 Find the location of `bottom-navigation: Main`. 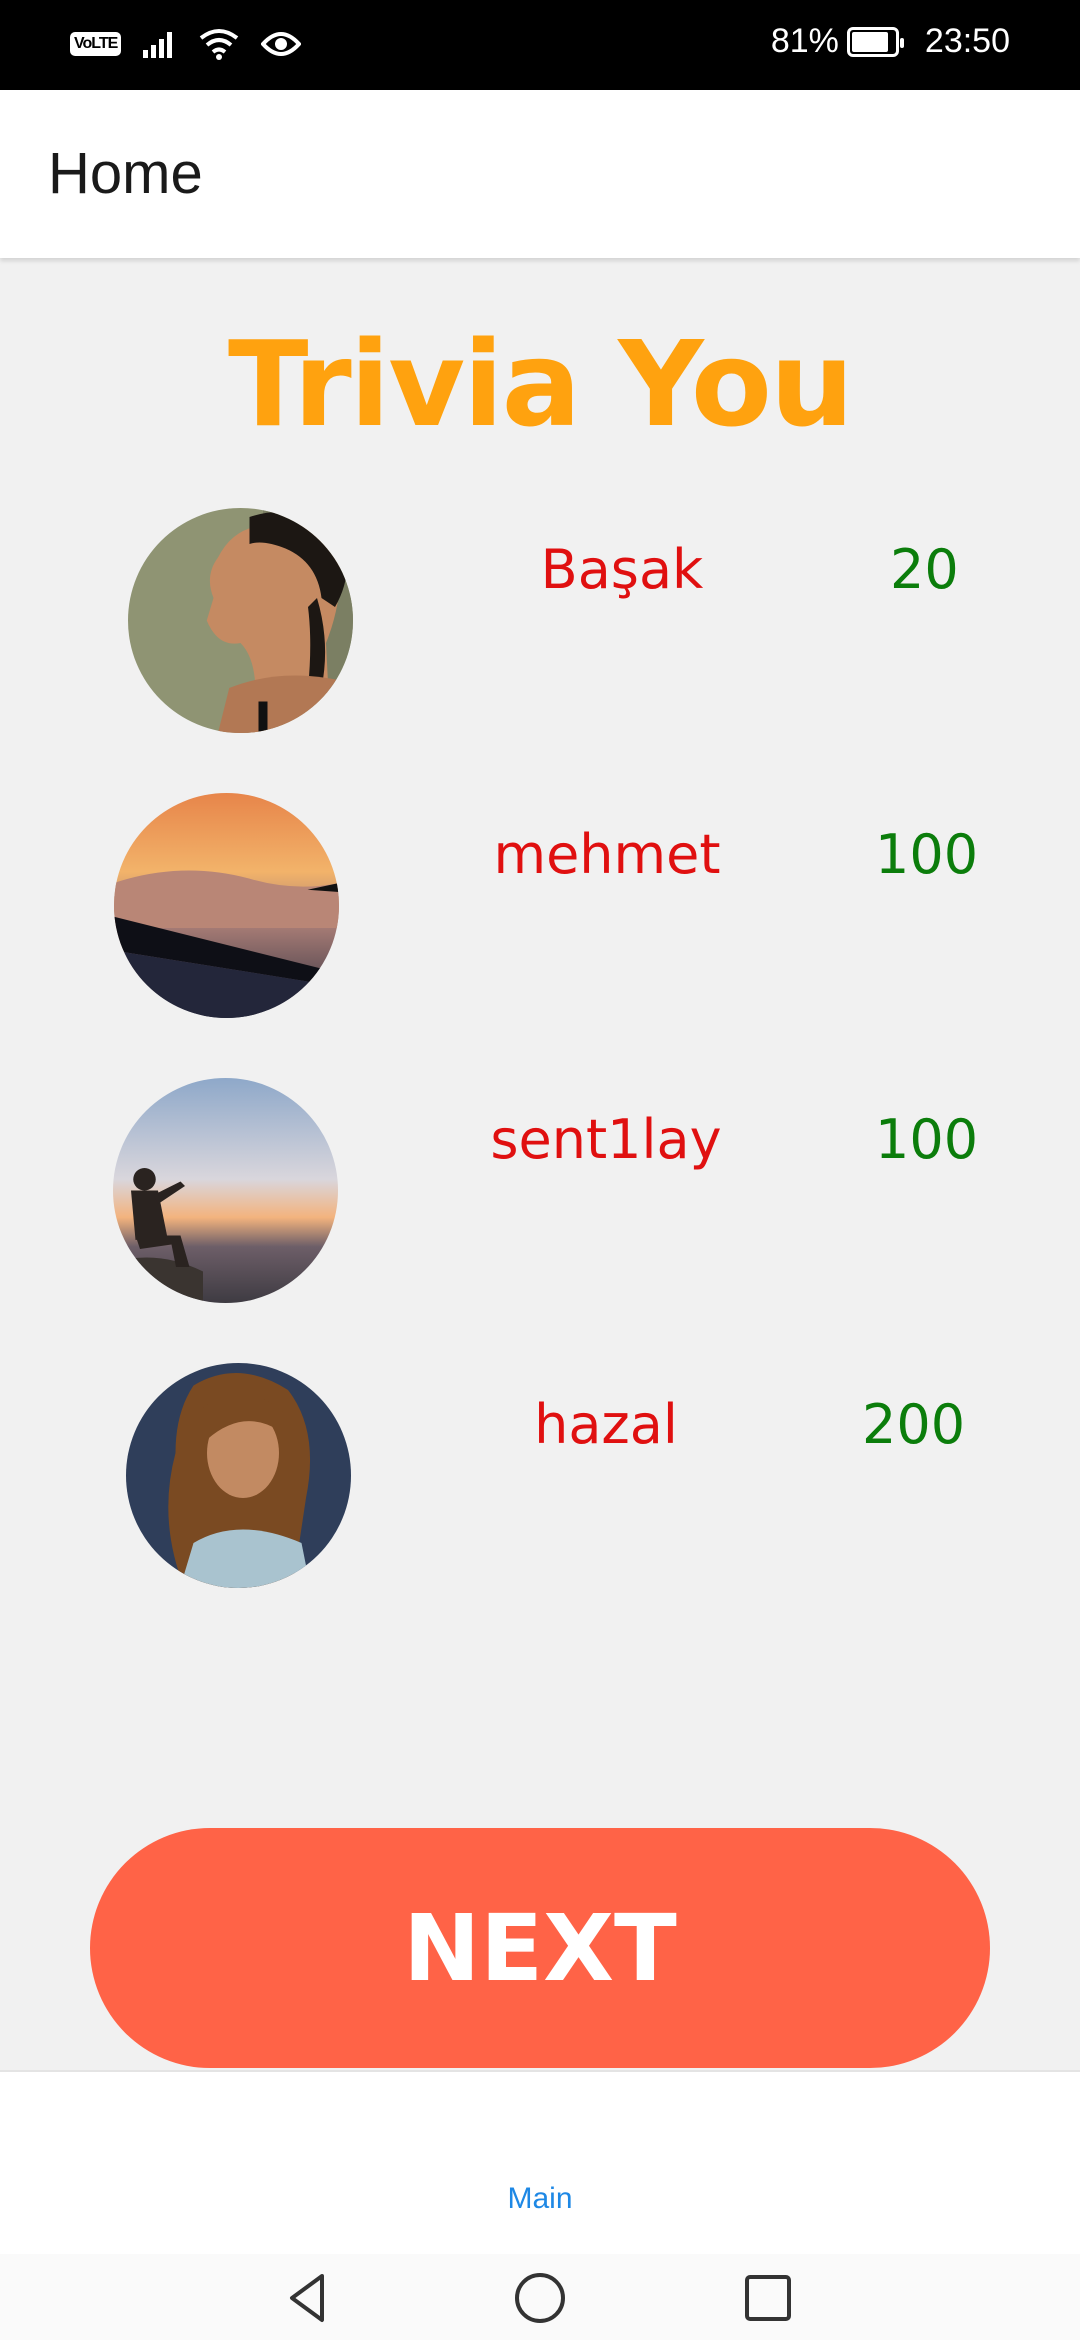

bottom-navigation: Main is located at coordinates (540, 2163).